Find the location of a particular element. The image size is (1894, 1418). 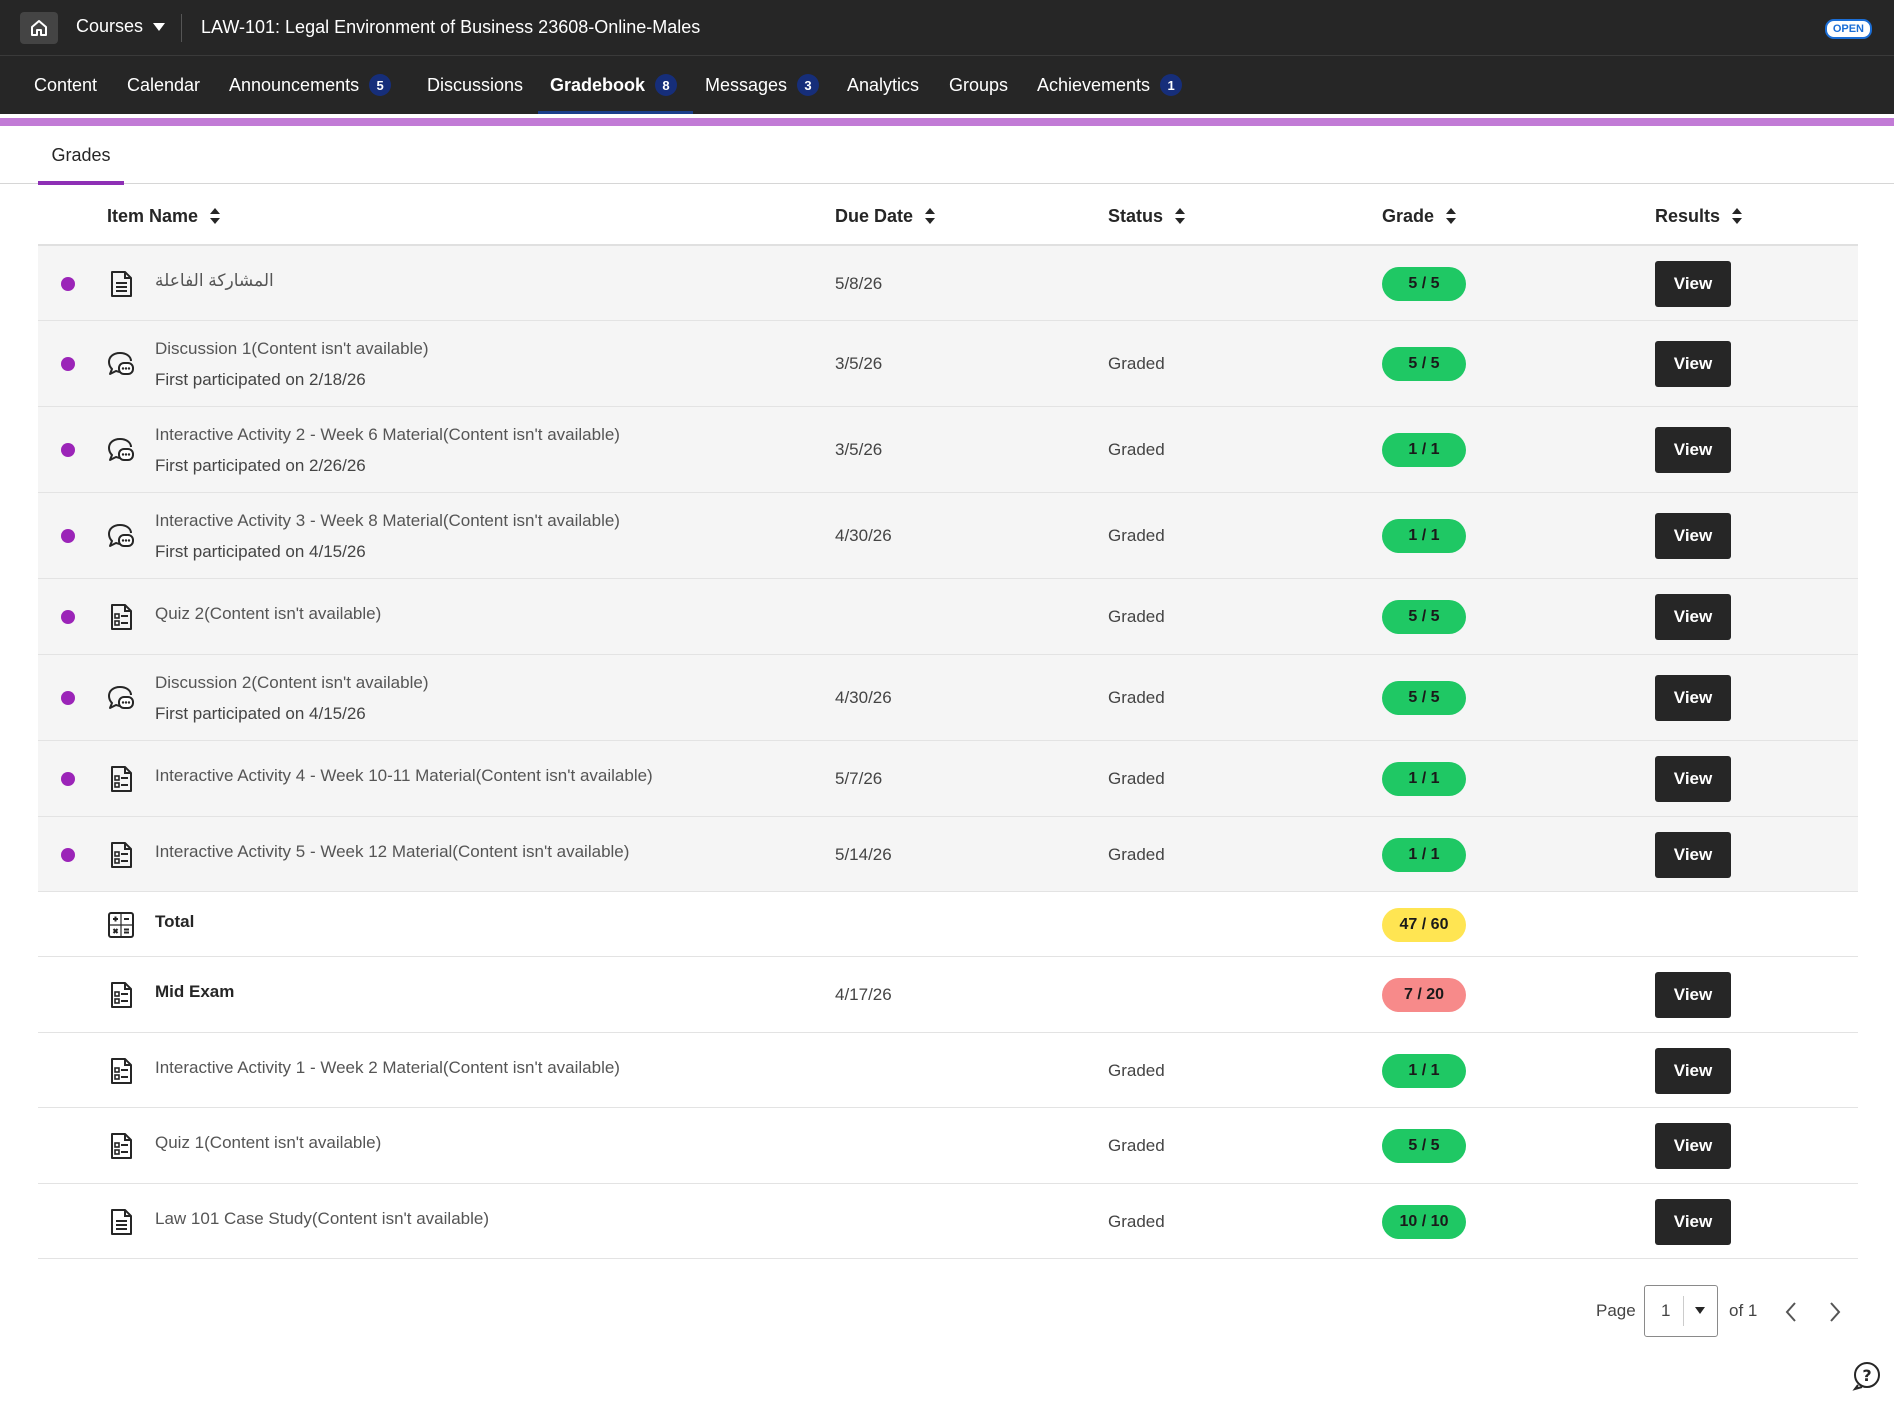

tab-groups: Groups is located at coordinates (978, 85).